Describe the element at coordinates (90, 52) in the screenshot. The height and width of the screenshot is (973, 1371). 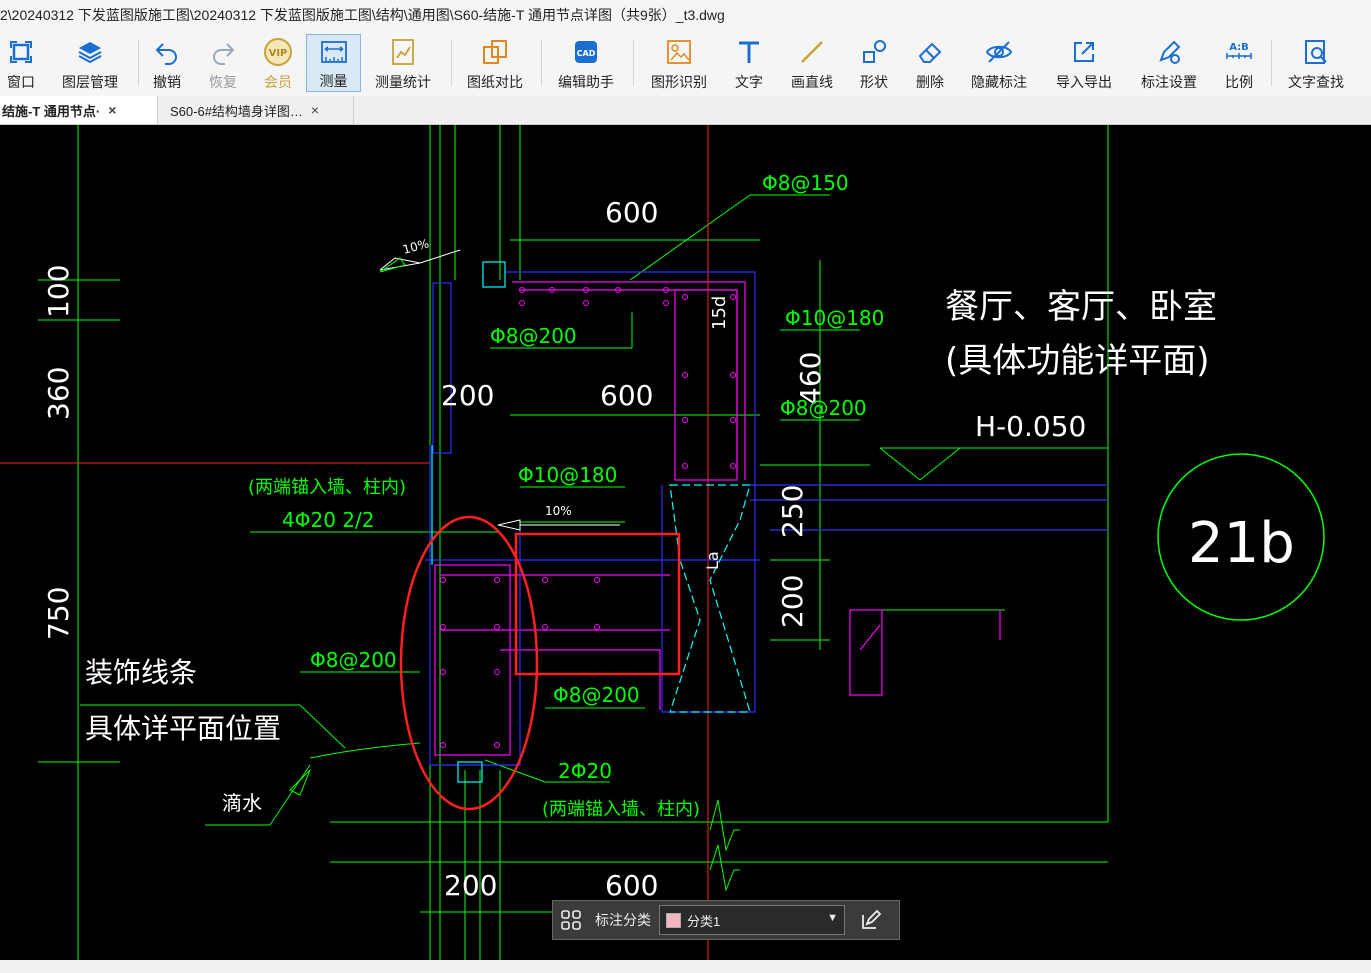
I see `layers-icon` at that location.